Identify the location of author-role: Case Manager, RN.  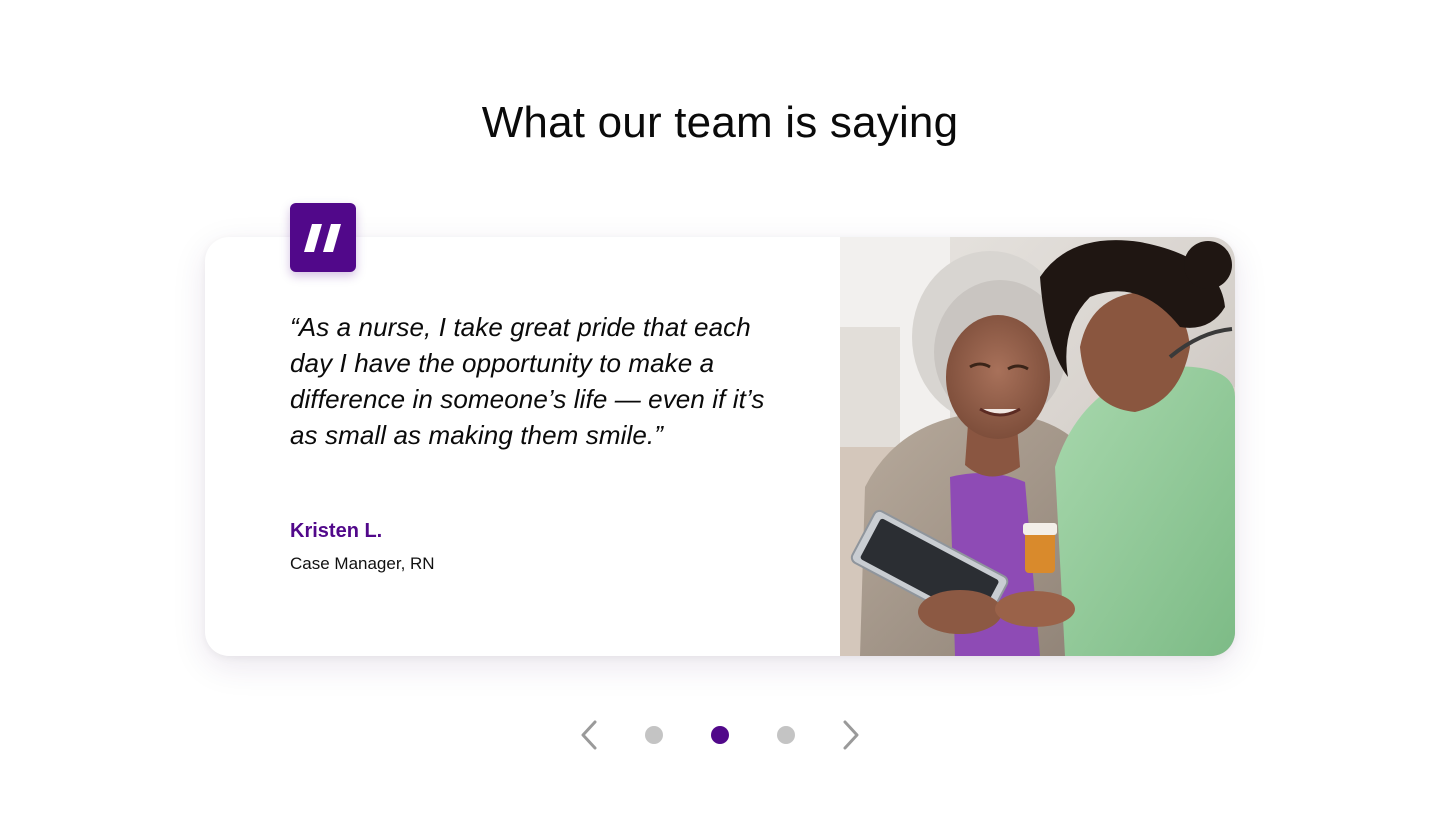
(362, 563).